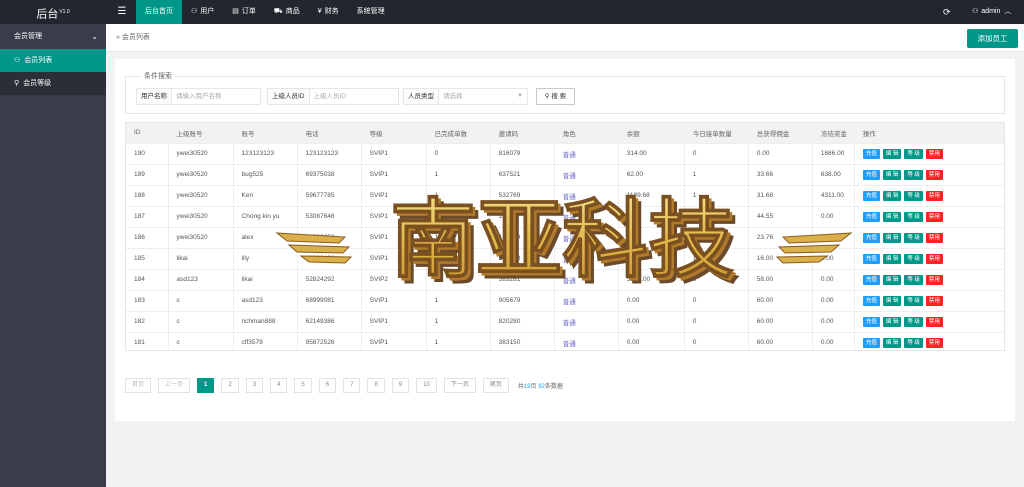  I want to click on table-cell: 3, so click(716, 280).